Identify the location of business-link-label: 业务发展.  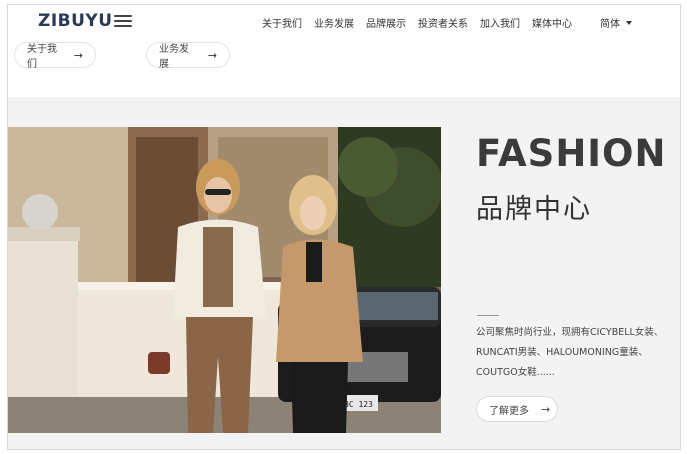
(174, 57).